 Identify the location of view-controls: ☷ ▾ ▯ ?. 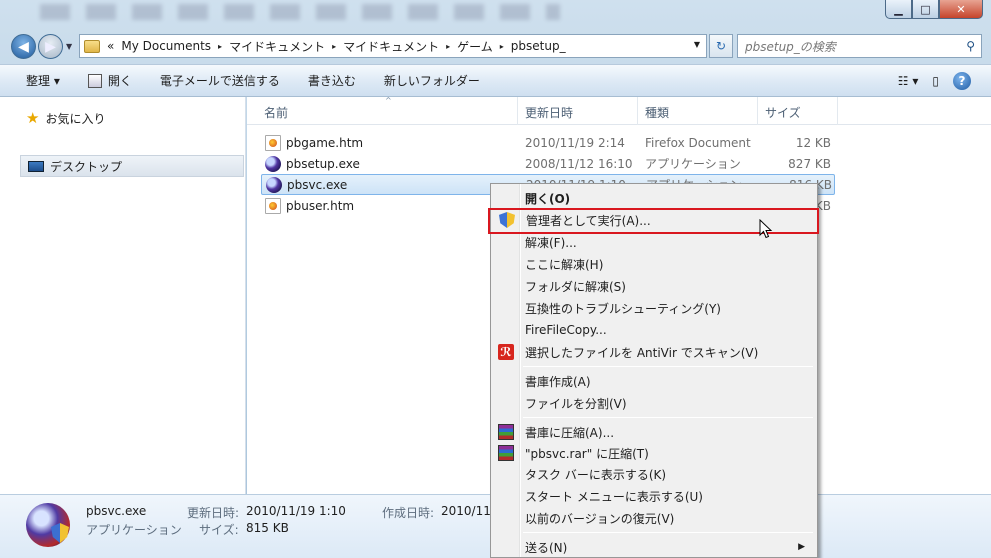
(934, 81).